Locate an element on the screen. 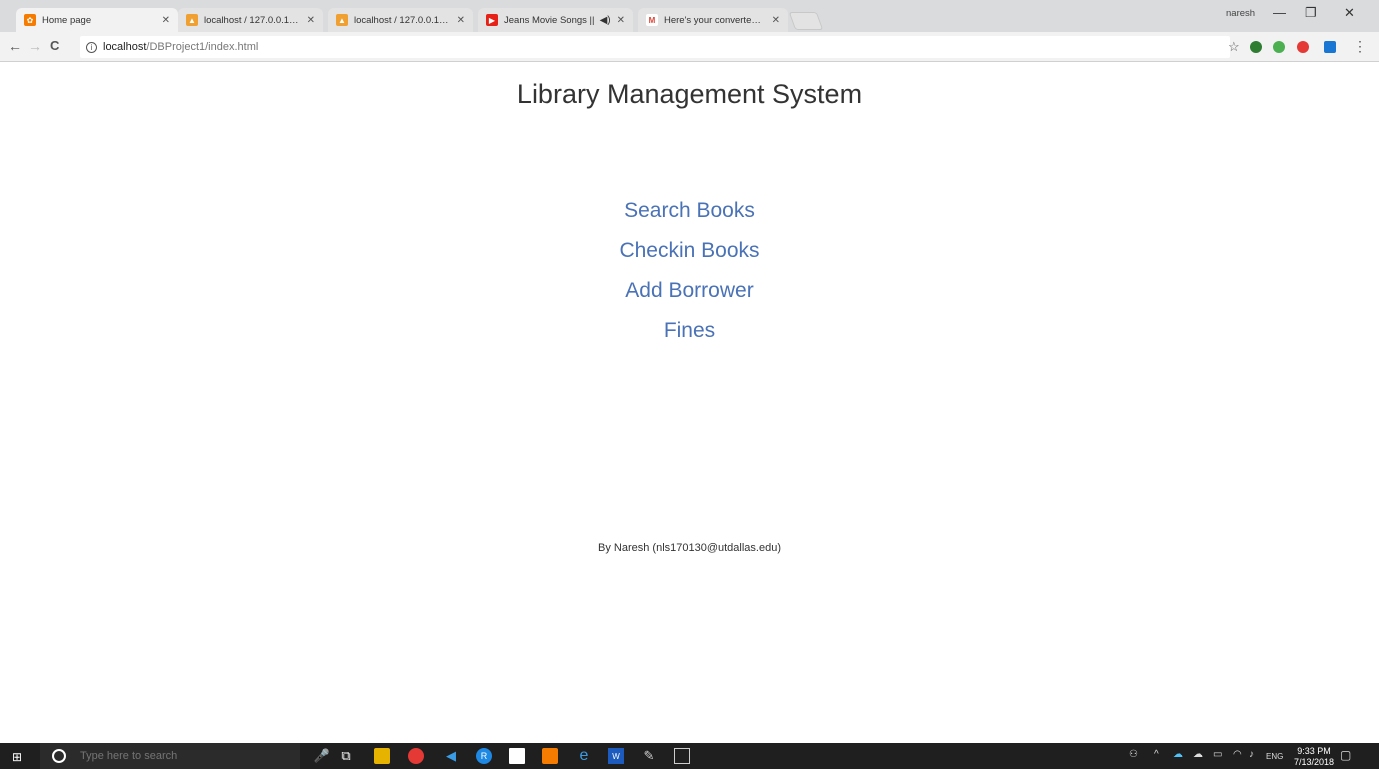  url-host: localhost is located at coordinates (125, 47).